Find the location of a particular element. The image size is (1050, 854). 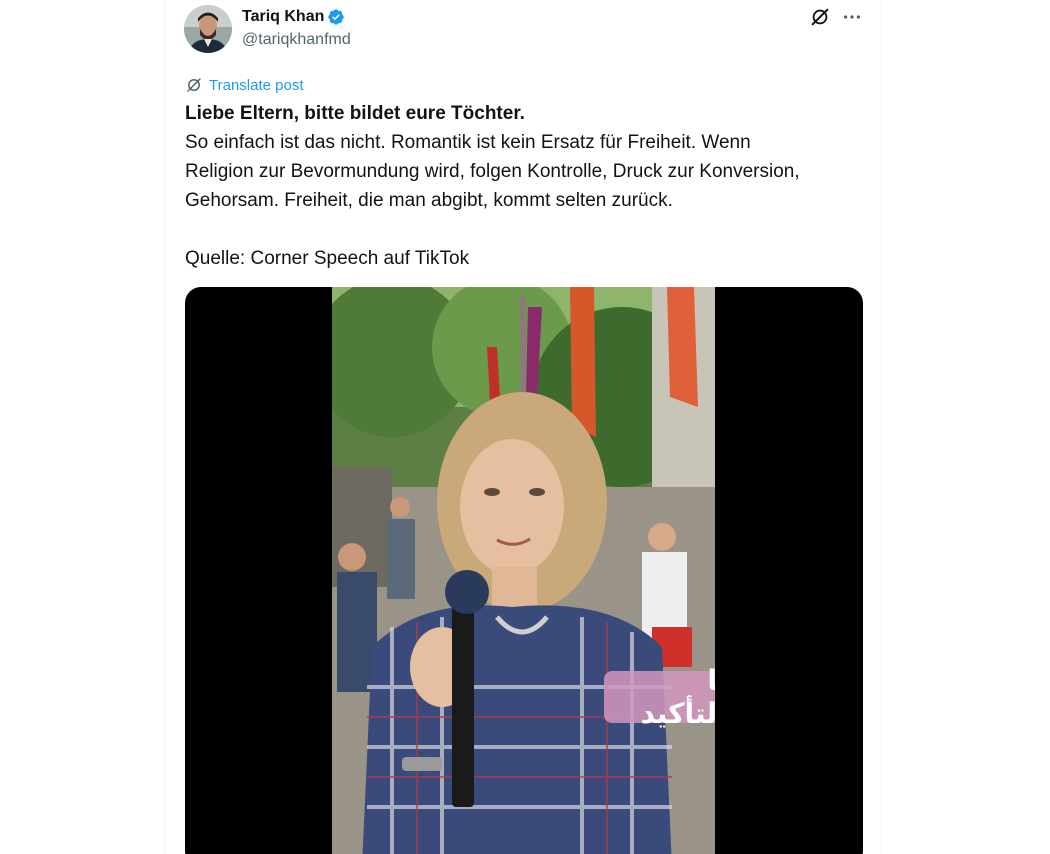

translate-post-link: Translate post is located at coordinates (244, 85).